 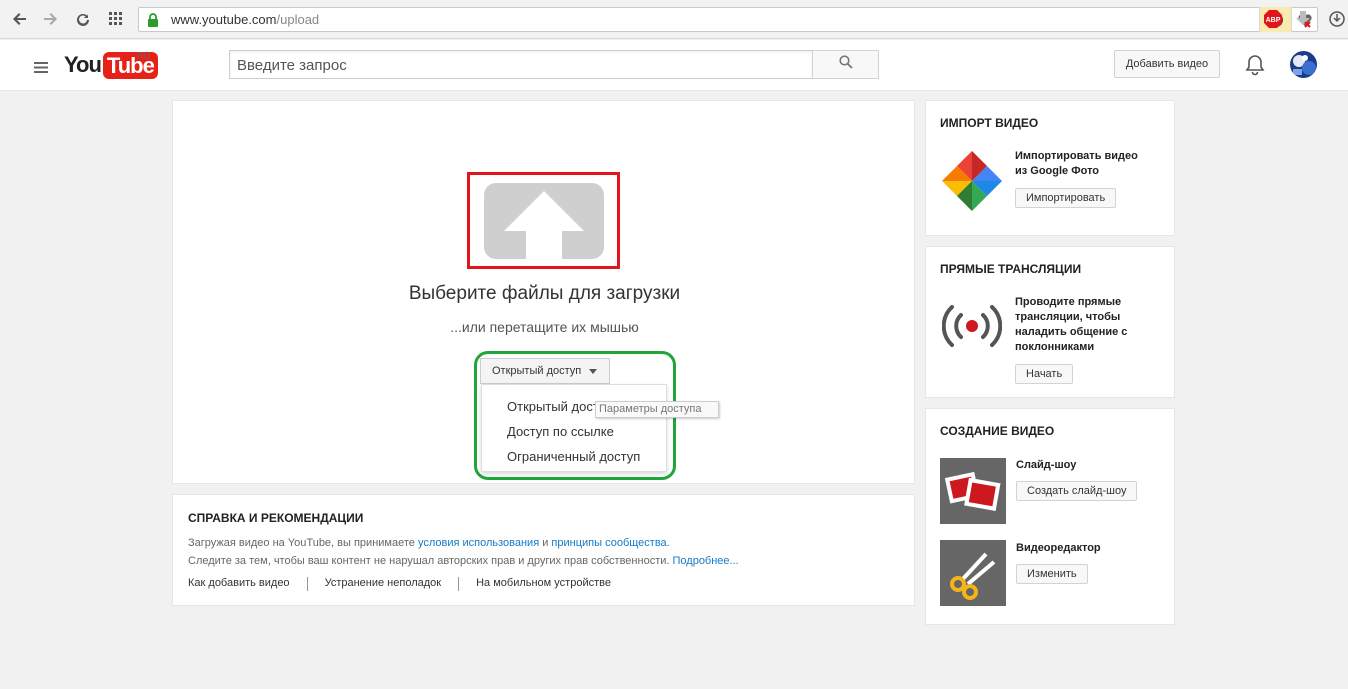 What do you see at coordinates (1068, 302) in the screenshot?
I see `live-description-line: Проводите прямые` at bounding box center [1068, 302].